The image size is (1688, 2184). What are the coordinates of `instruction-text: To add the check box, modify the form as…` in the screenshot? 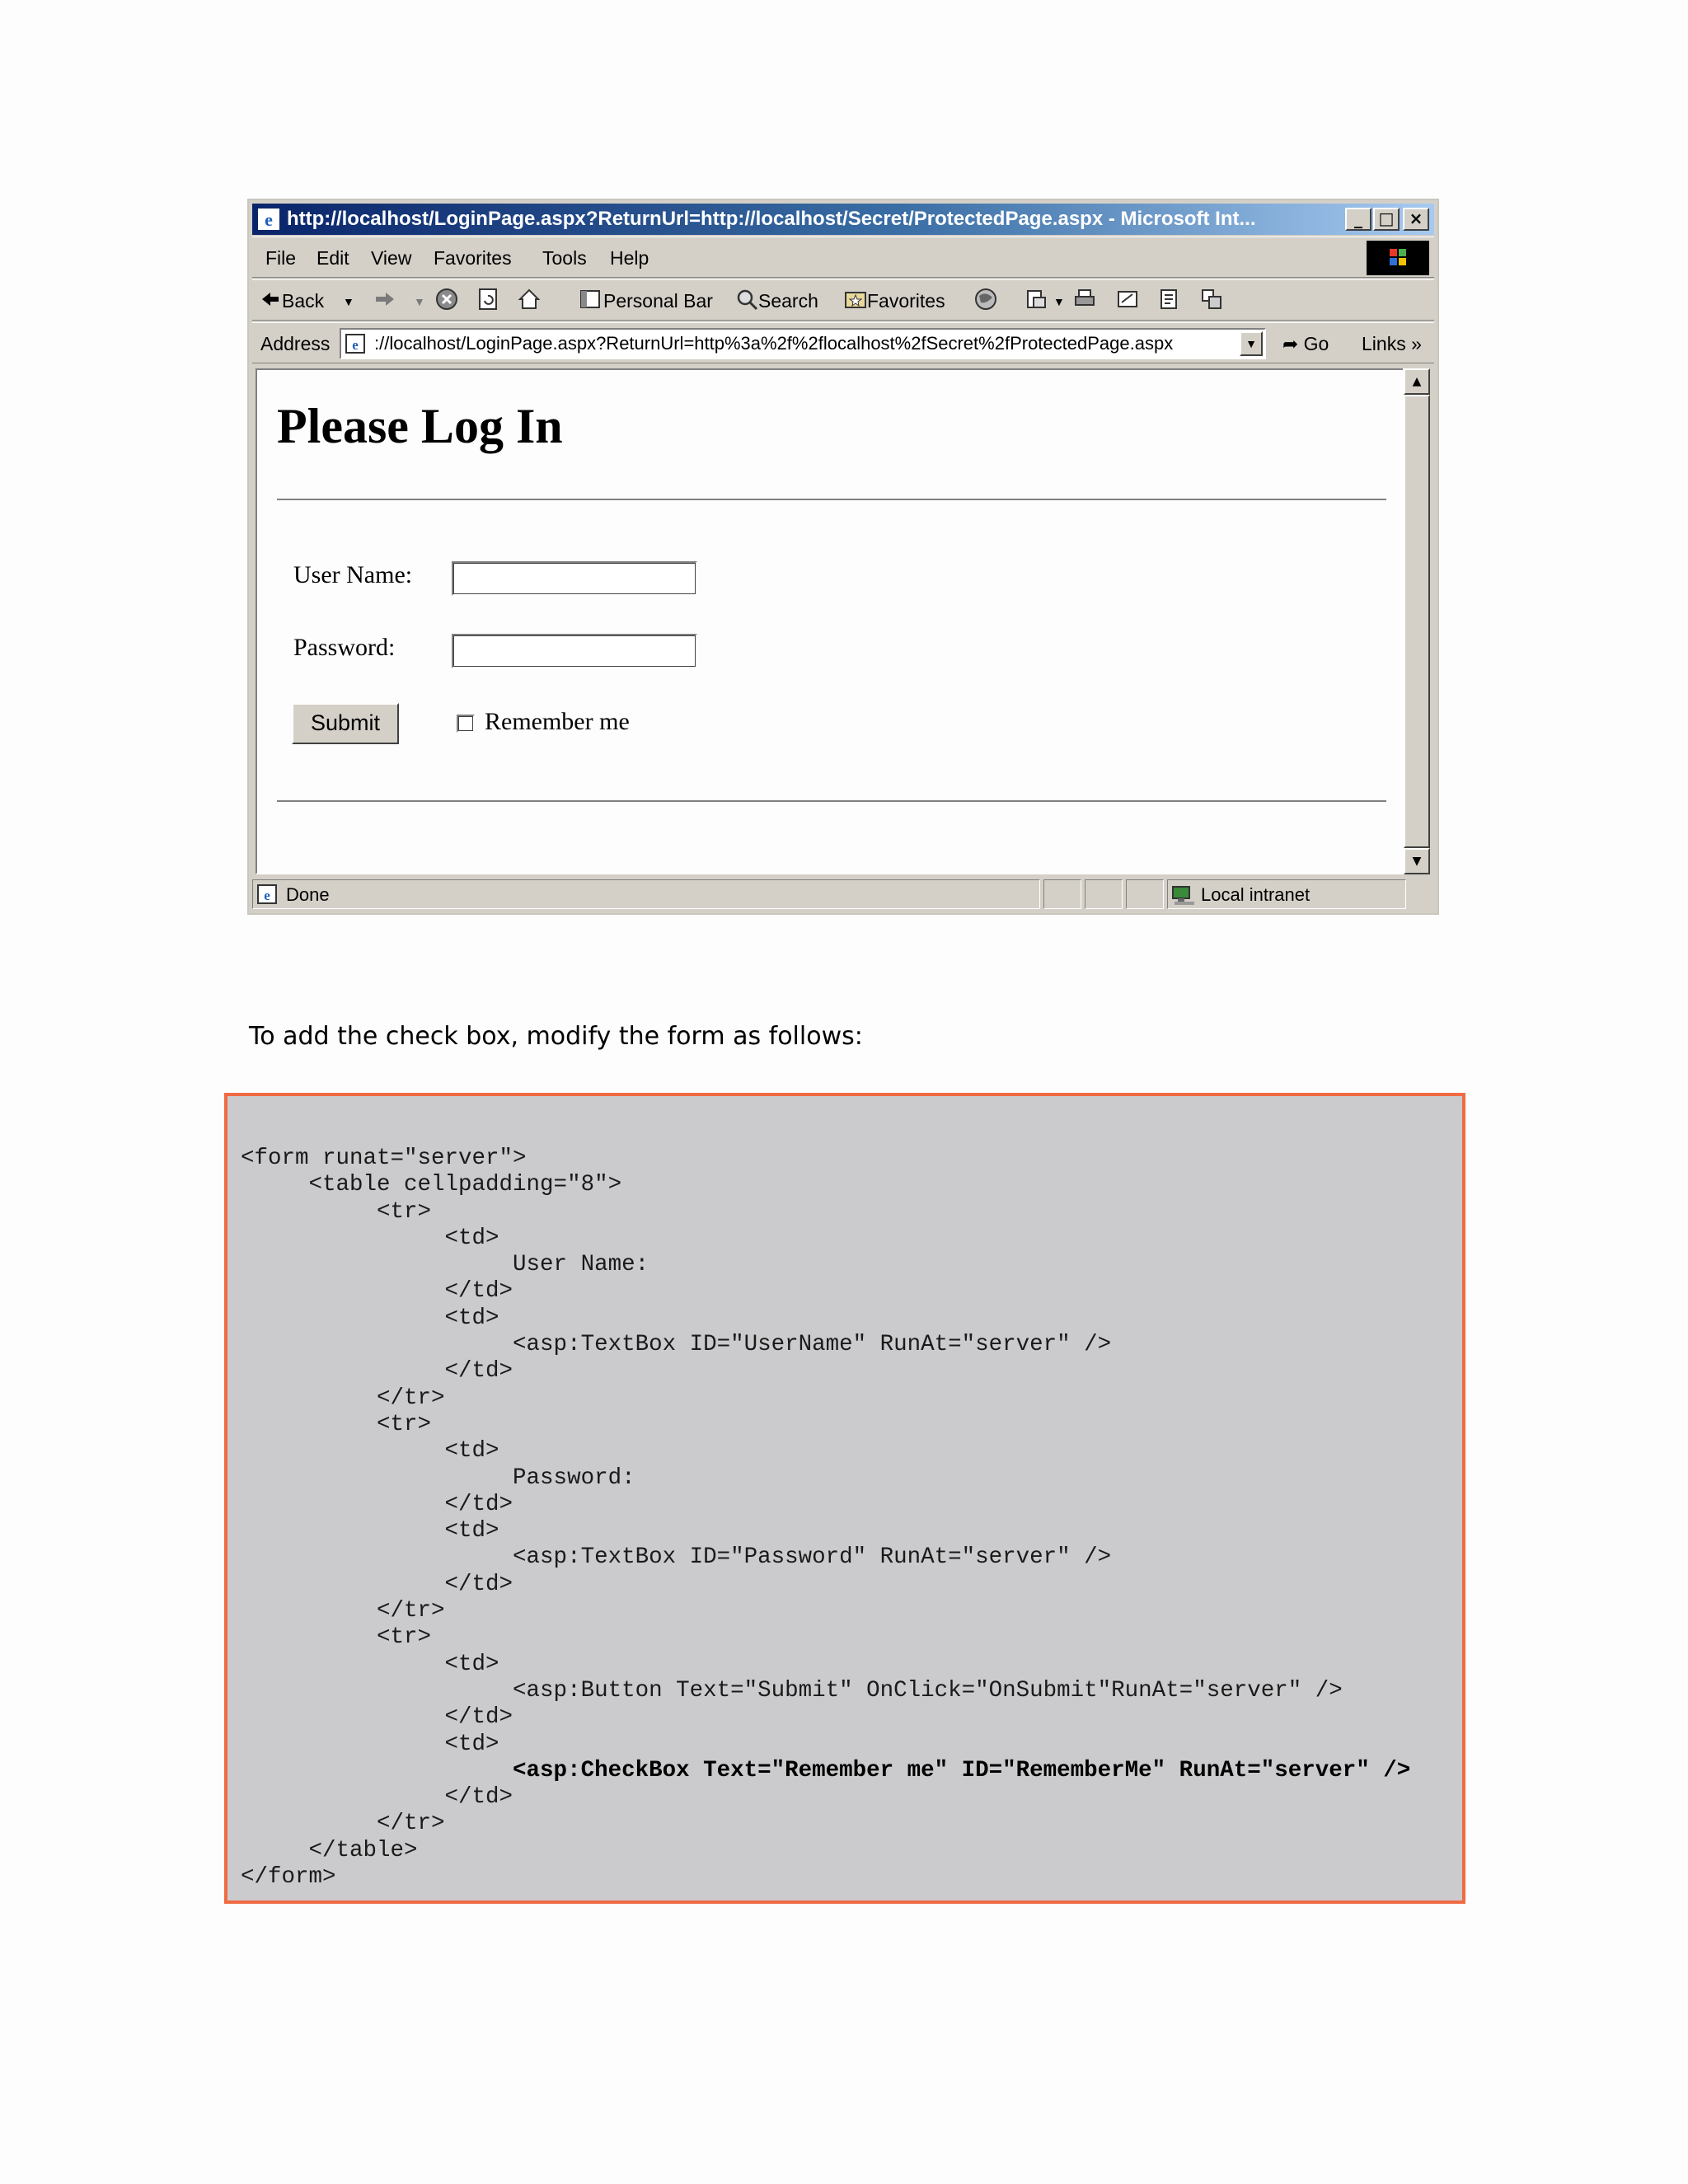 It's located at (556, 1036).